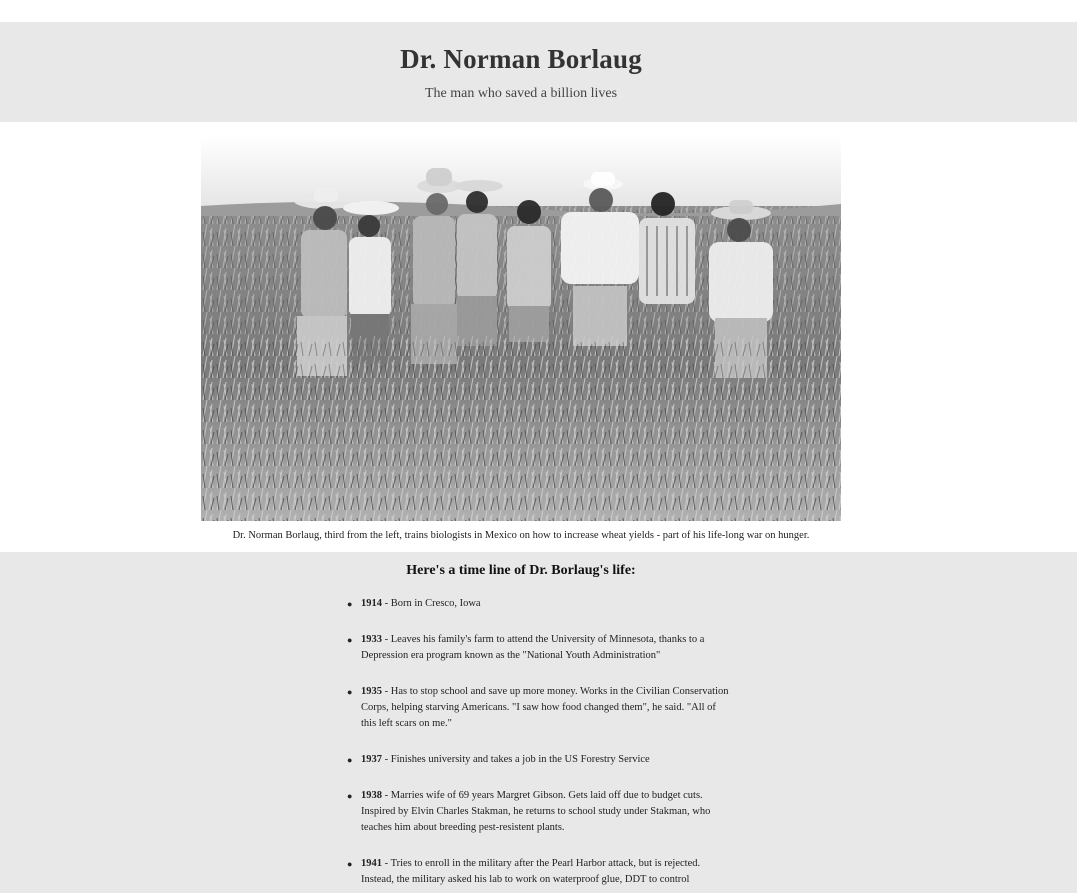  Describe the element at coordinates (371, 863) in the screenshot. I see `timeline-year: 1941` at that location.